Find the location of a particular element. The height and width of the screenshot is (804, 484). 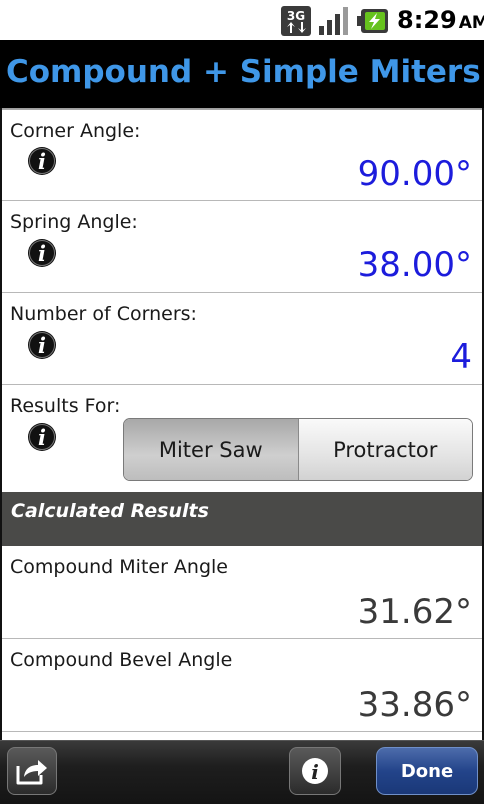

done-button: Done is located at coordinates (427, 771).